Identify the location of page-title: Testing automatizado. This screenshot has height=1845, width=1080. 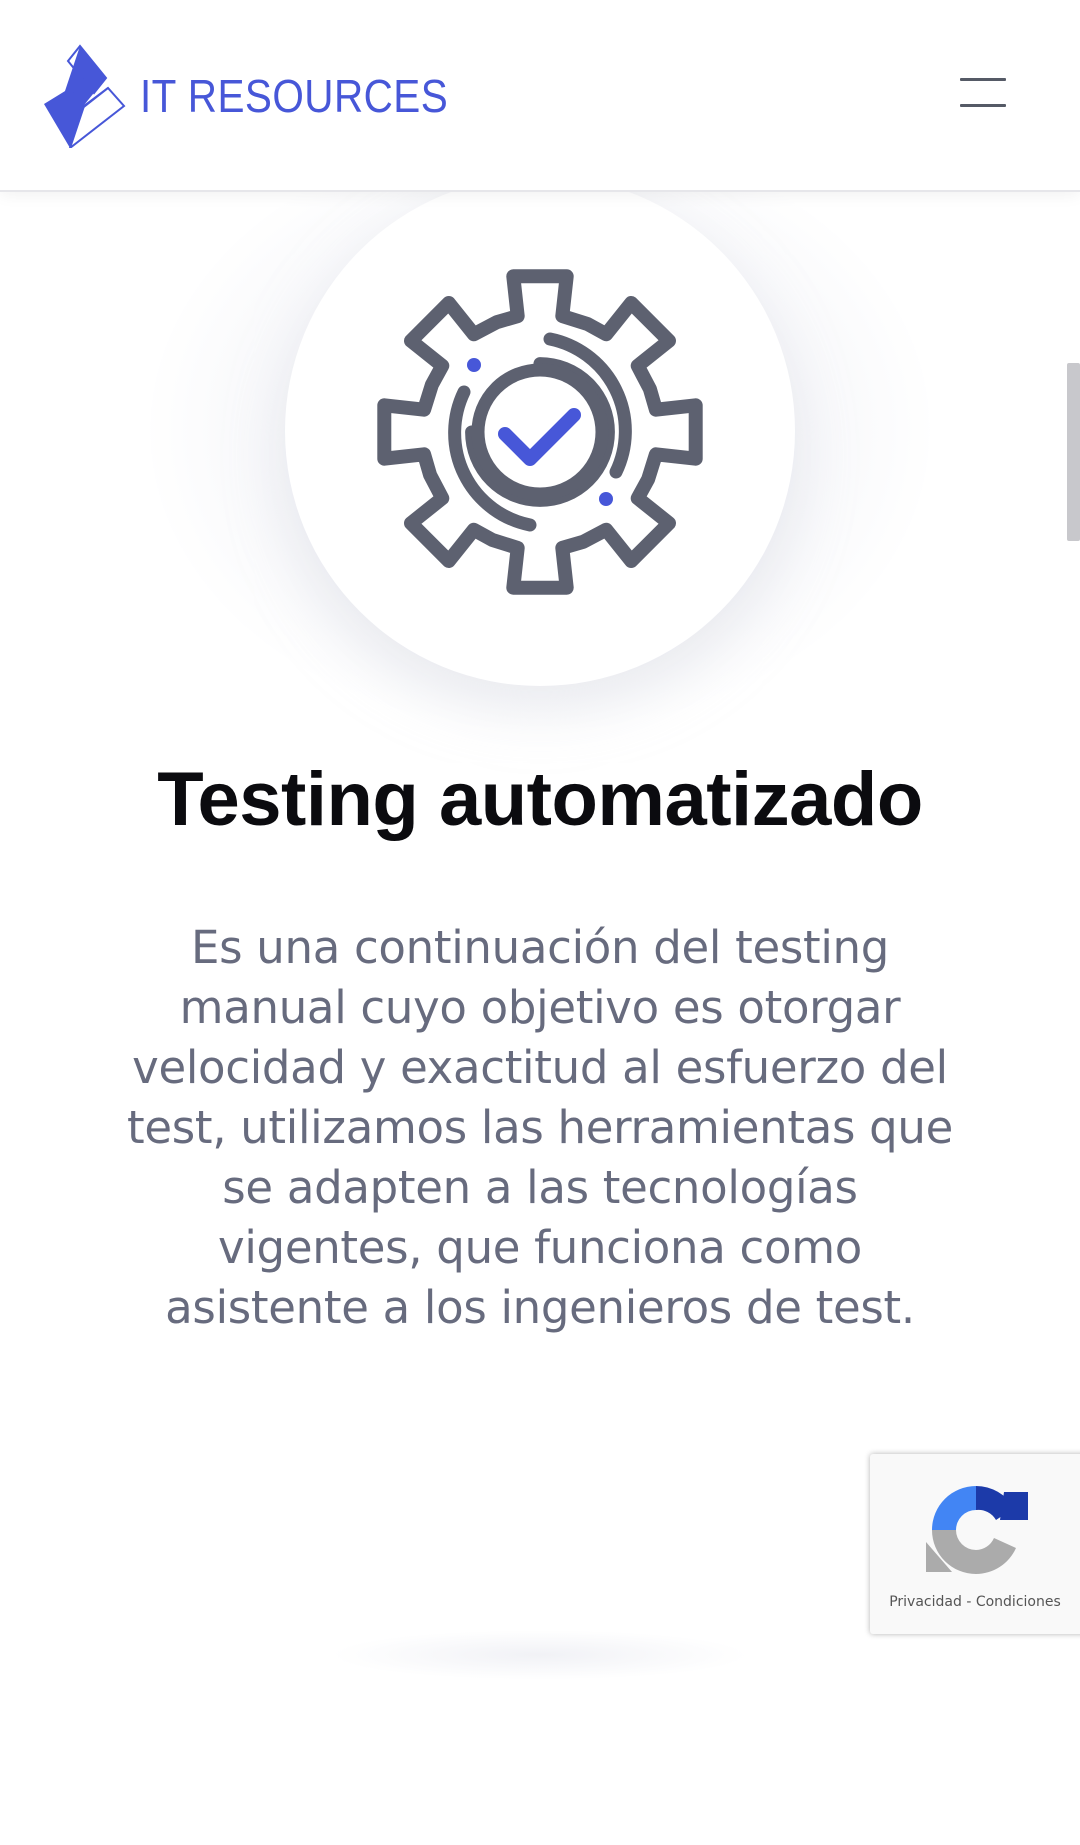
(540, 799).